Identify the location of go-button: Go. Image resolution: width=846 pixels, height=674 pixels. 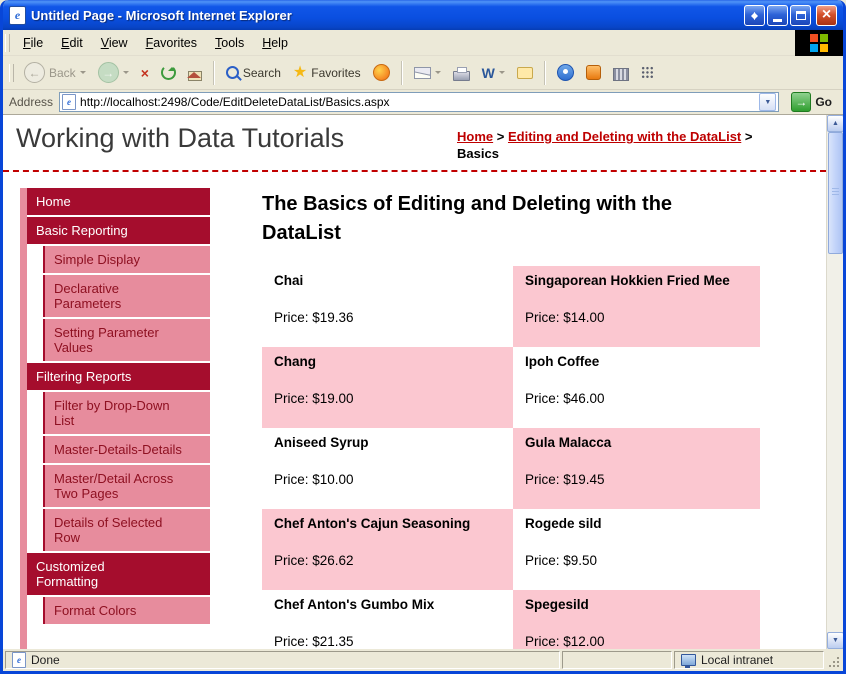
(811, 102).